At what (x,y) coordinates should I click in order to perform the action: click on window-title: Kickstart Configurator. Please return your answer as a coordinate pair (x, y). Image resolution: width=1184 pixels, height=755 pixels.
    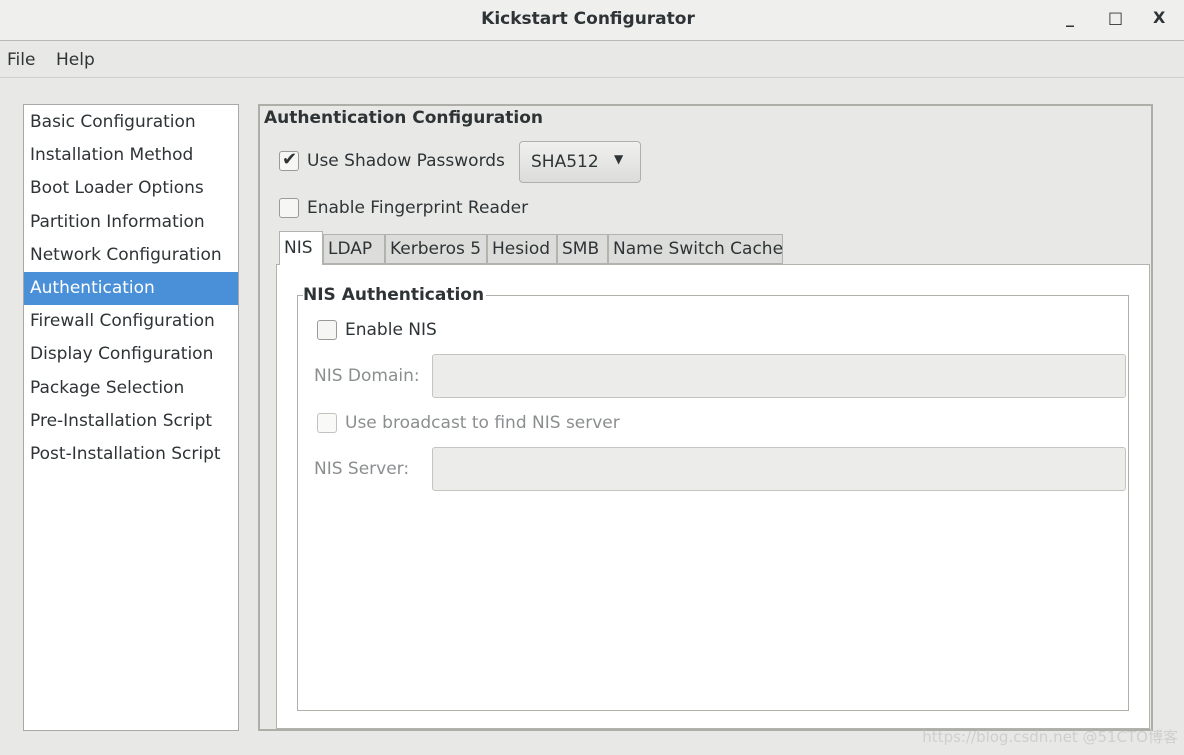
    Looking at the image, I should click on (588, 19).